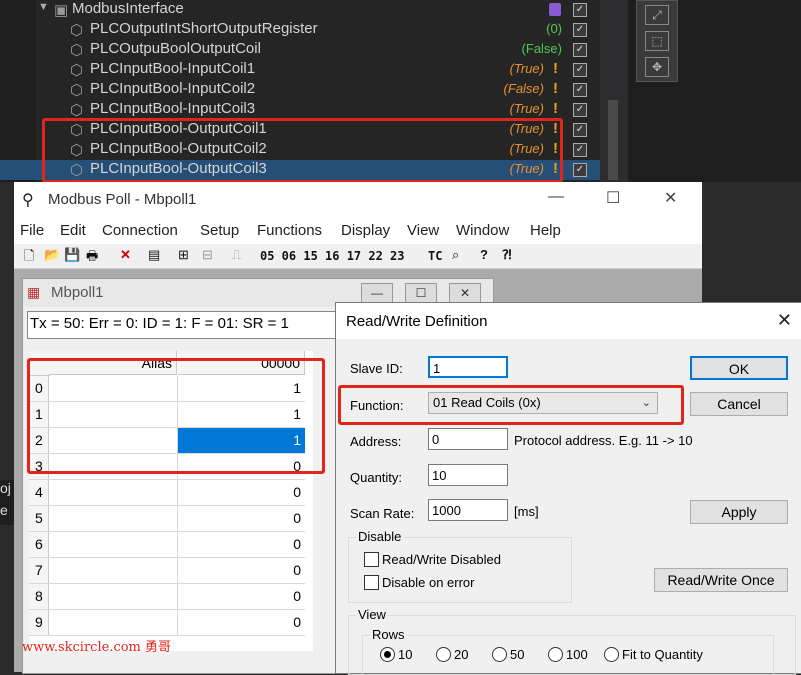 Image resolution: width=801 pixels, height=675 pixels. I want to click on pulse-icon: ⎍, so click(236, 255).